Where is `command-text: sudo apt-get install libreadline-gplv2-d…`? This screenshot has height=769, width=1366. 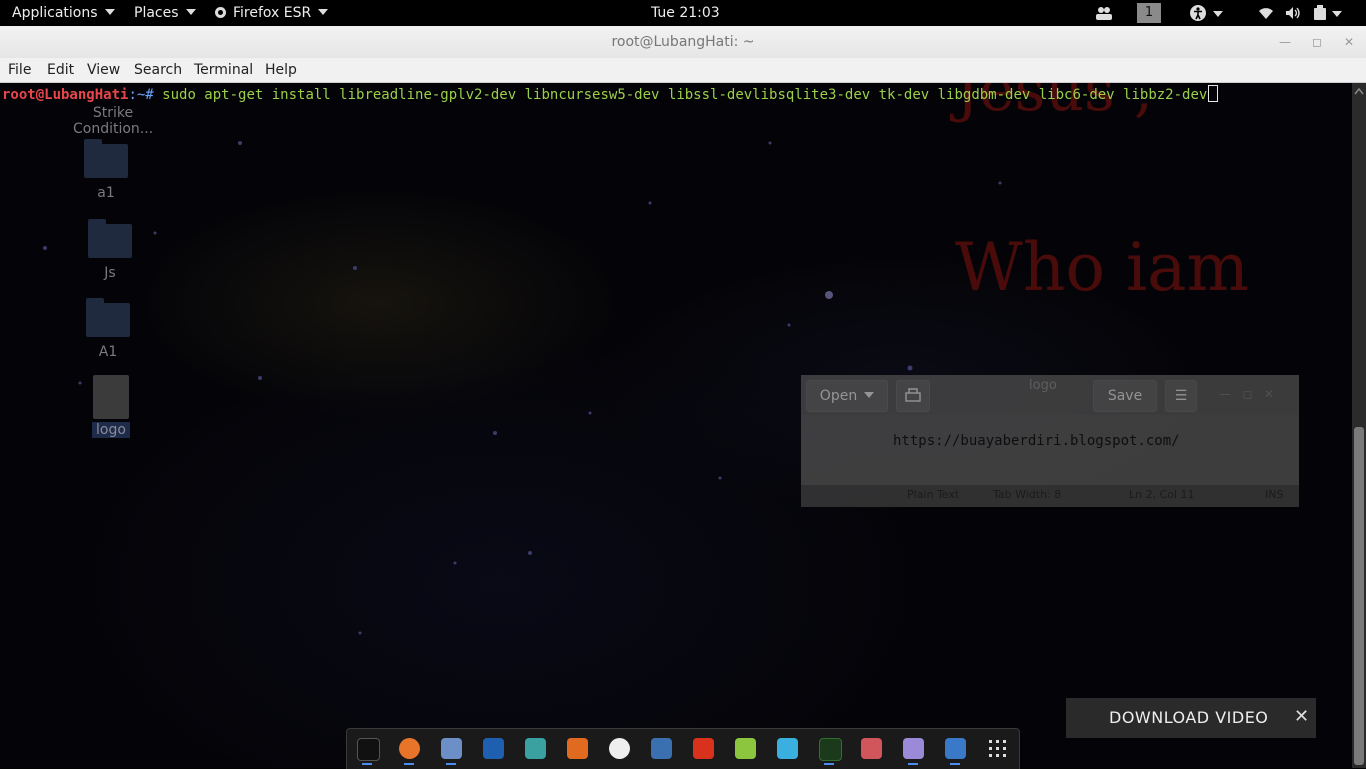 command-text: sudo apt-get install libreadline-gplv2-d… is located at coordinates (680, 95).